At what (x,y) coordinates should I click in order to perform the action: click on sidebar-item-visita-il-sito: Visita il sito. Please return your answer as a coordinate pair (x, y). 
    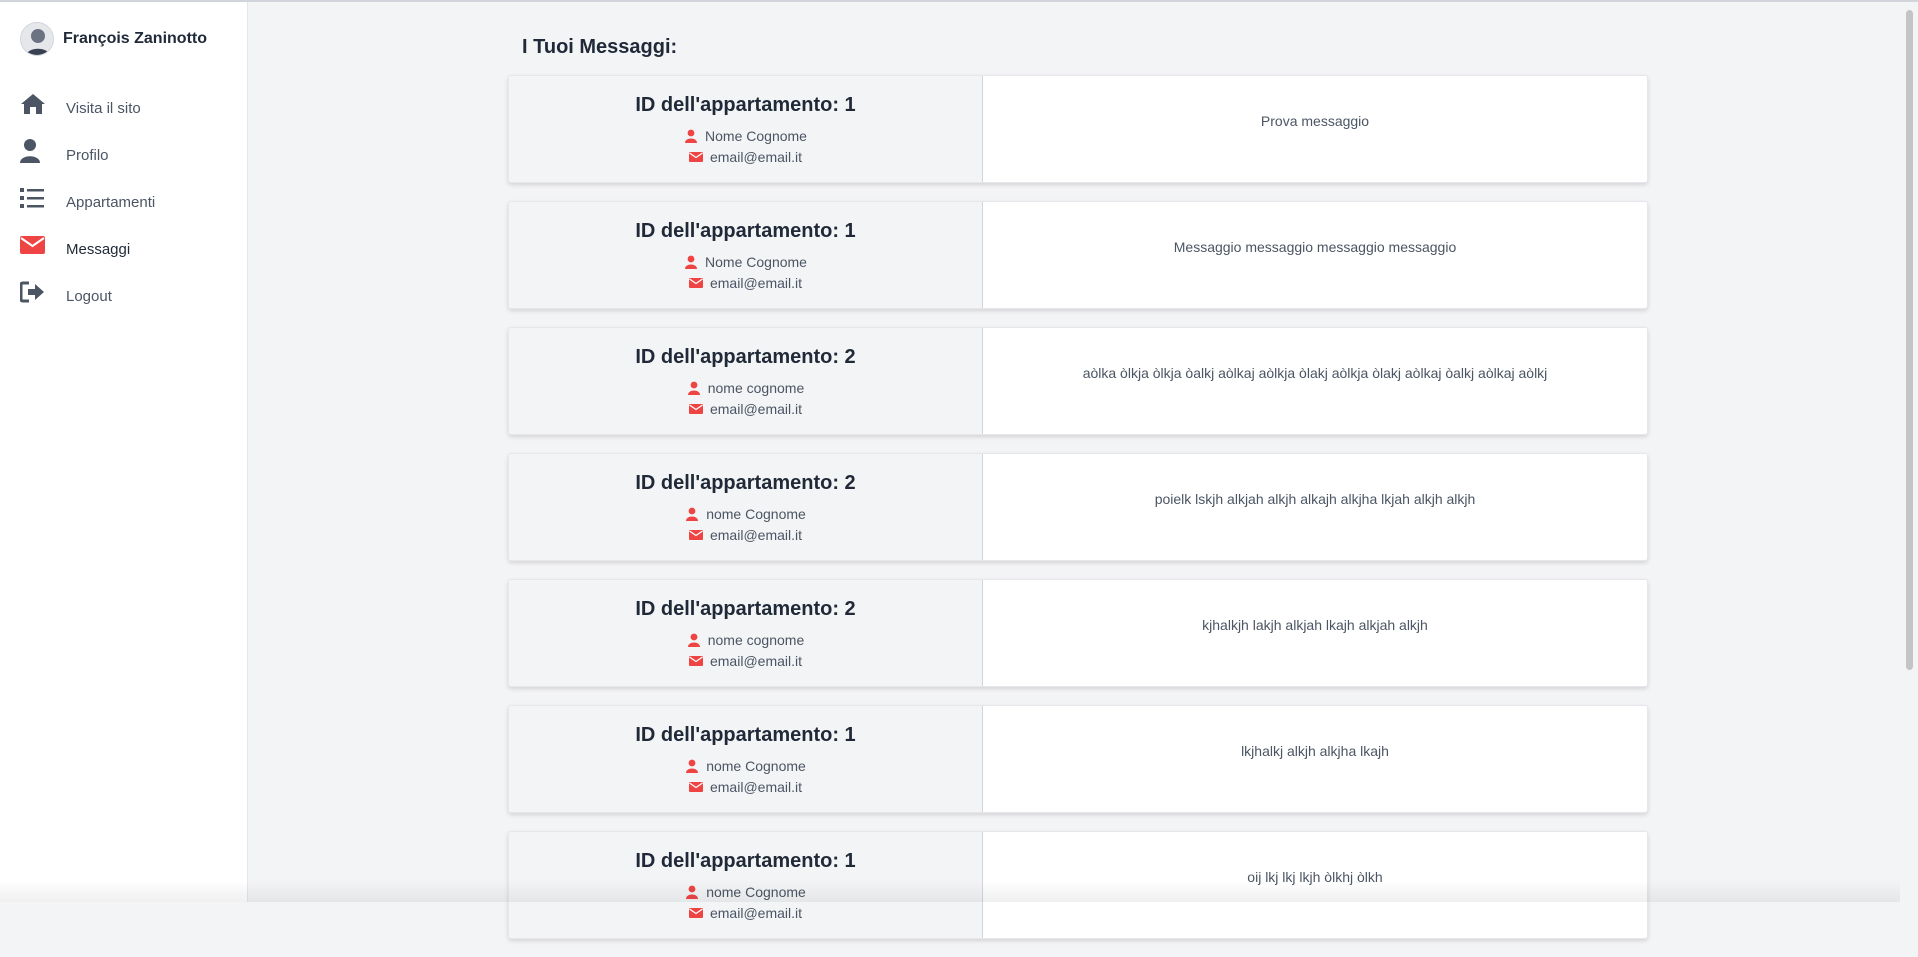
    Looking at the image, I should click on (124, 109).